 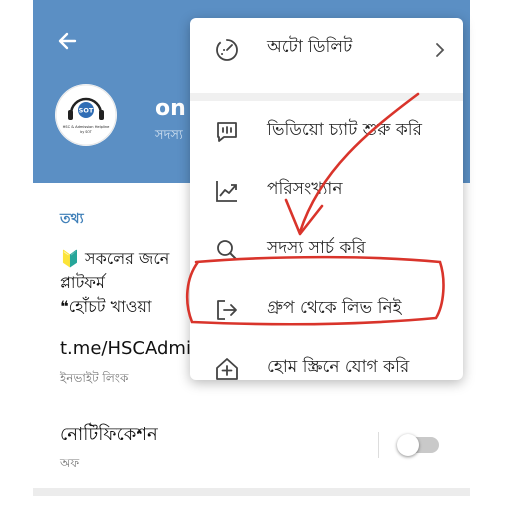 What do you see at coordinates (344, 130) in the screenshot?
I see `menu-item-label: ভিডিয়ো চ্যাট শুরু করি` at bounding box center [344, 130].